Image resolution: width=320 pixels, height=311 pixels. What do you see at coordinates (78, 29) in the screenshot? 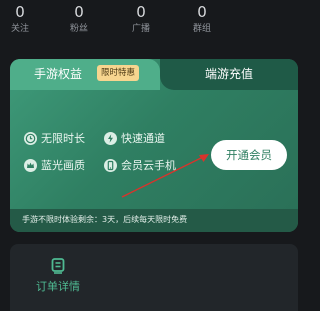
I see `stat-label: 粉丝` at bounding box center [78, 29].